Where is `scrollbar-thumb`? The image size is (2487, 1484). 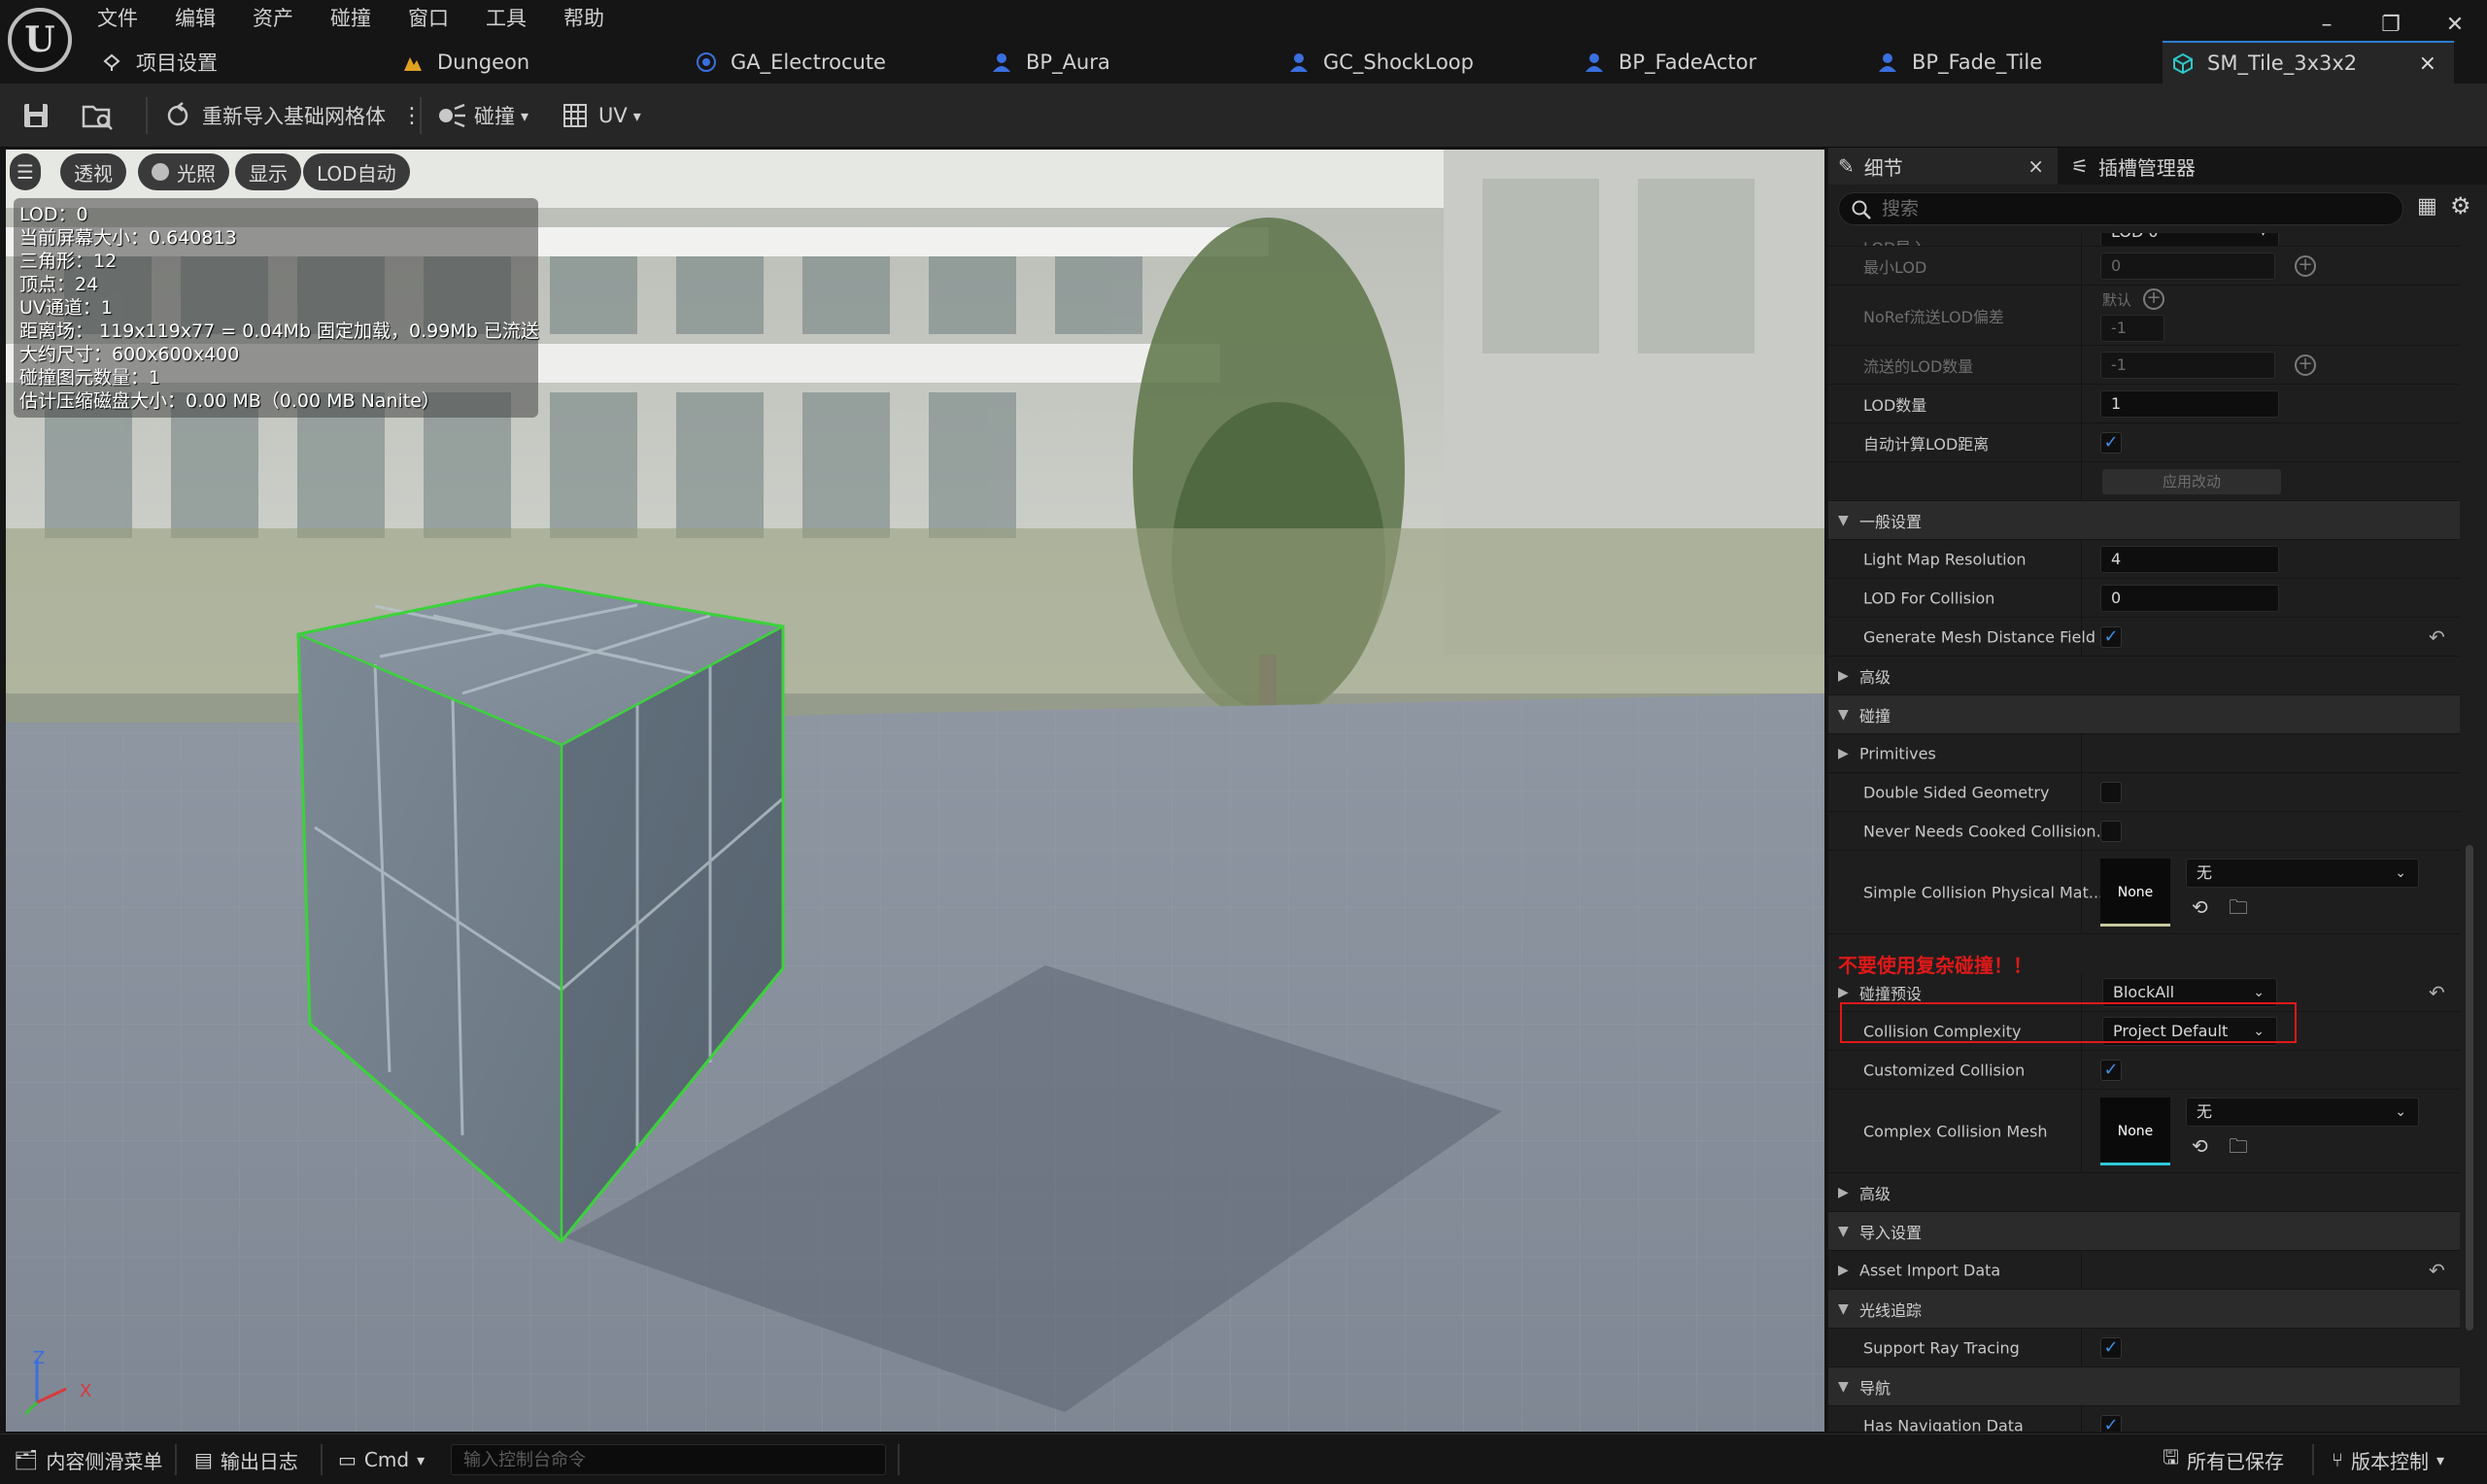
scrollbar-thumb is located at coordinates (2469, 1088).